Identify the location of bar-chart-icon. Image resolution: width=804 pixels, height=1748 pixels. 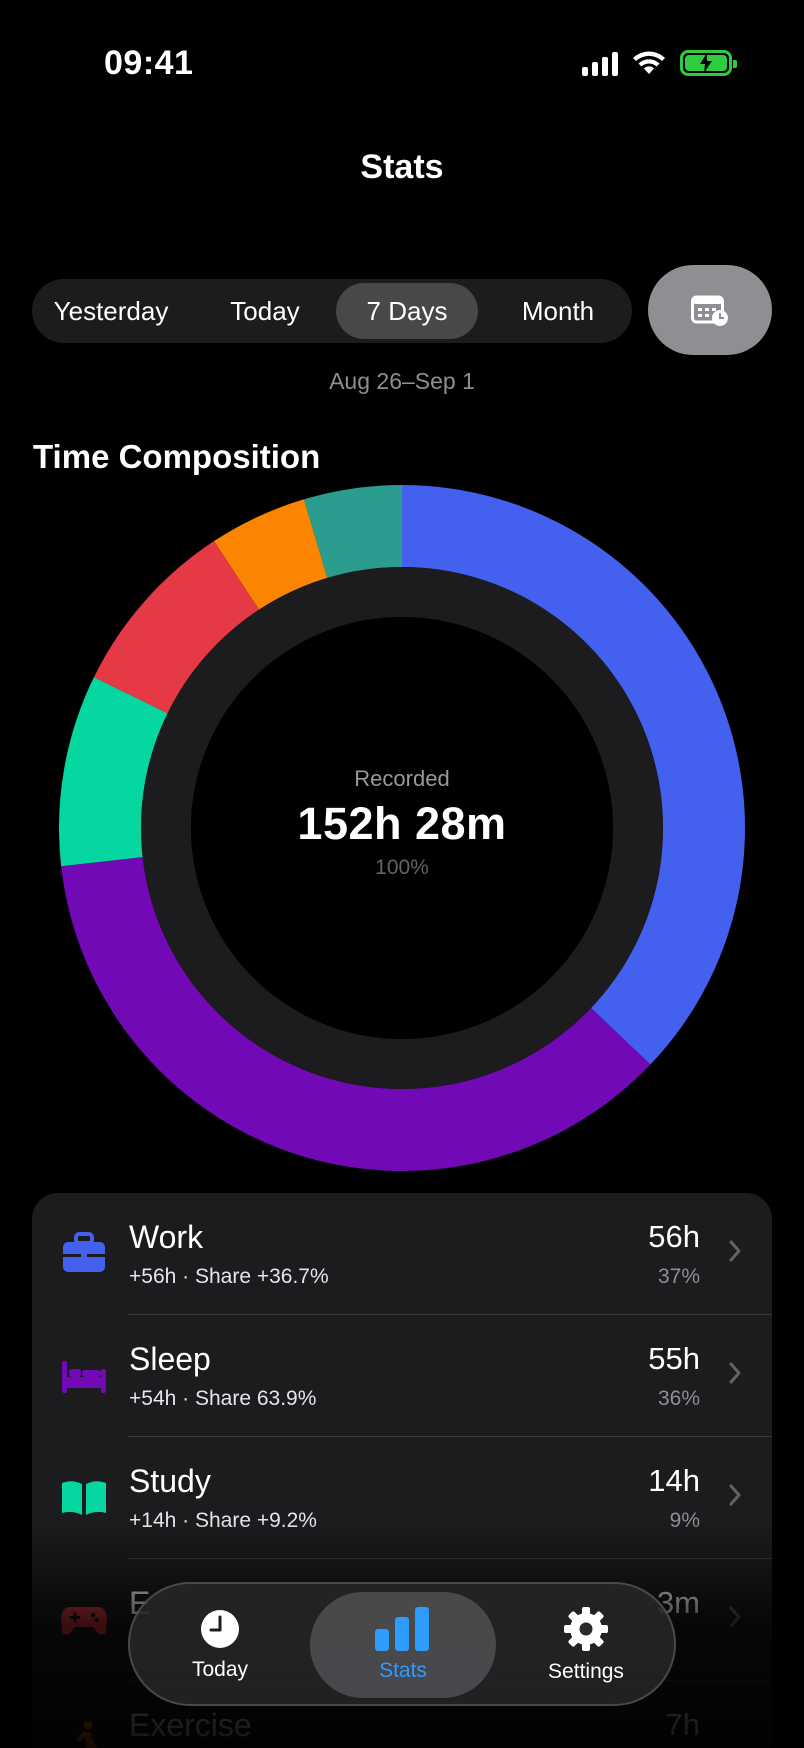
(402, 1629).